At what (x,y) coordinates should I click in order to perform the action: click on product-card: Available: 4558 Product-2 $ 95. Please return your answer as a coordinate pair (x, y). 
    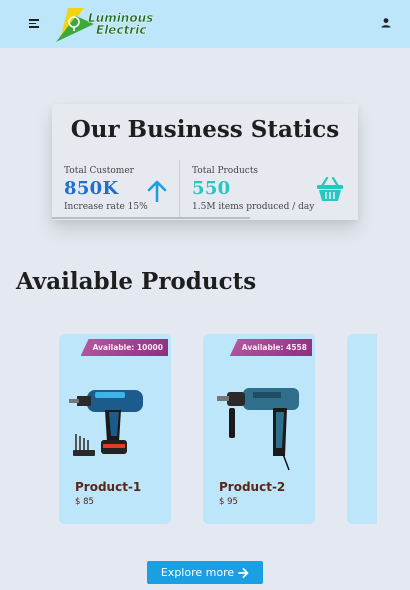
    Looking at the image, I should click on (259, 429).